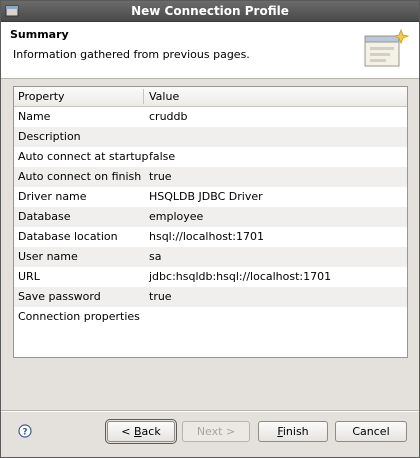 The height and width of the screenshot is (458, 420). I want to click on table-row: Database employee, so click(210, 217).